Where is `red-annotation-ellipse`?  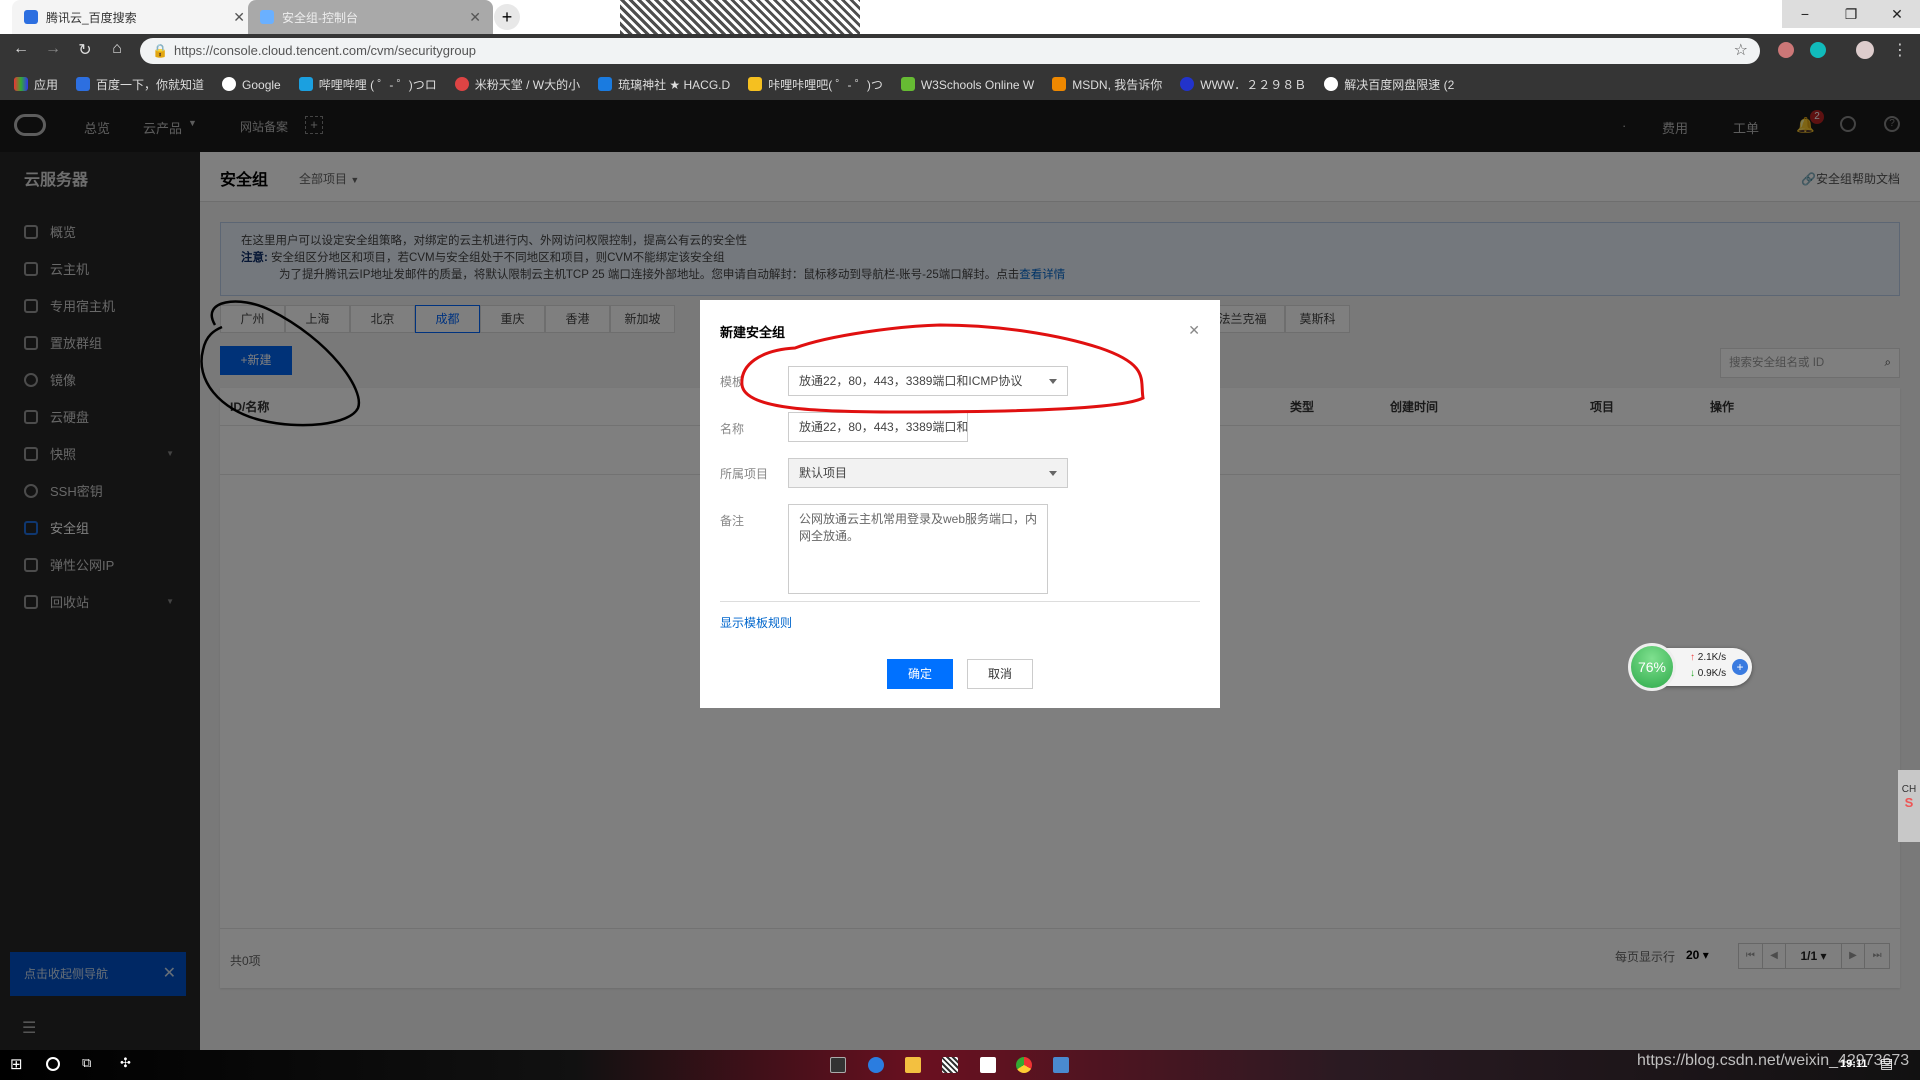
red-annotation-ellipse is located at coordinates (942, 368).